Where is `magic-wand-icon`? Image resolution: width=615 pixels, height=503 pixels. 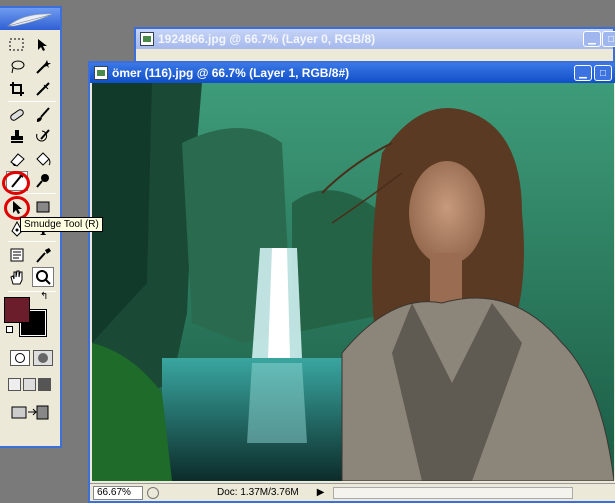
magic-wand-icon is located at coordinates (43, 67).